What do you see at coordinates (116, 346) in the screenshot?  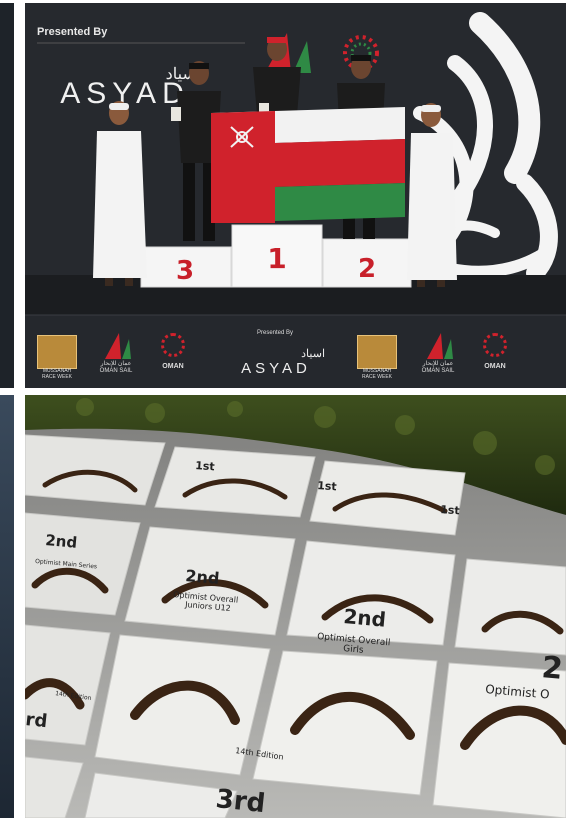 I see `oman-sail-logo` at bounding box center [116, 346].